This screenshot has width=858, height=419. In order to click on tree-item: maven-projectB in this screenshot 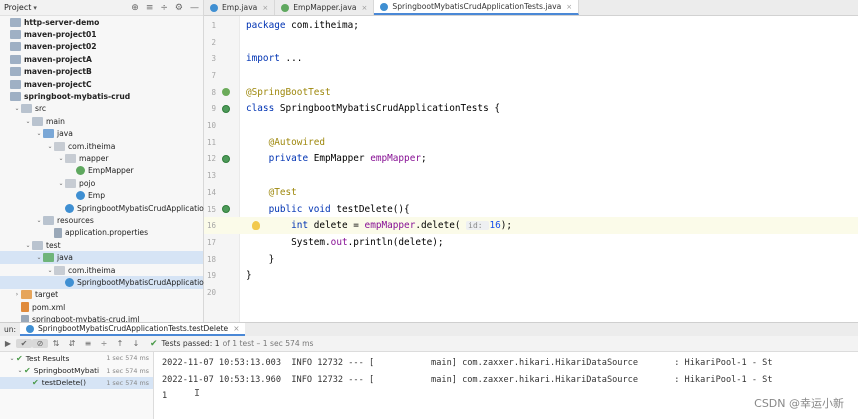, I will do `click(101, 72)`.